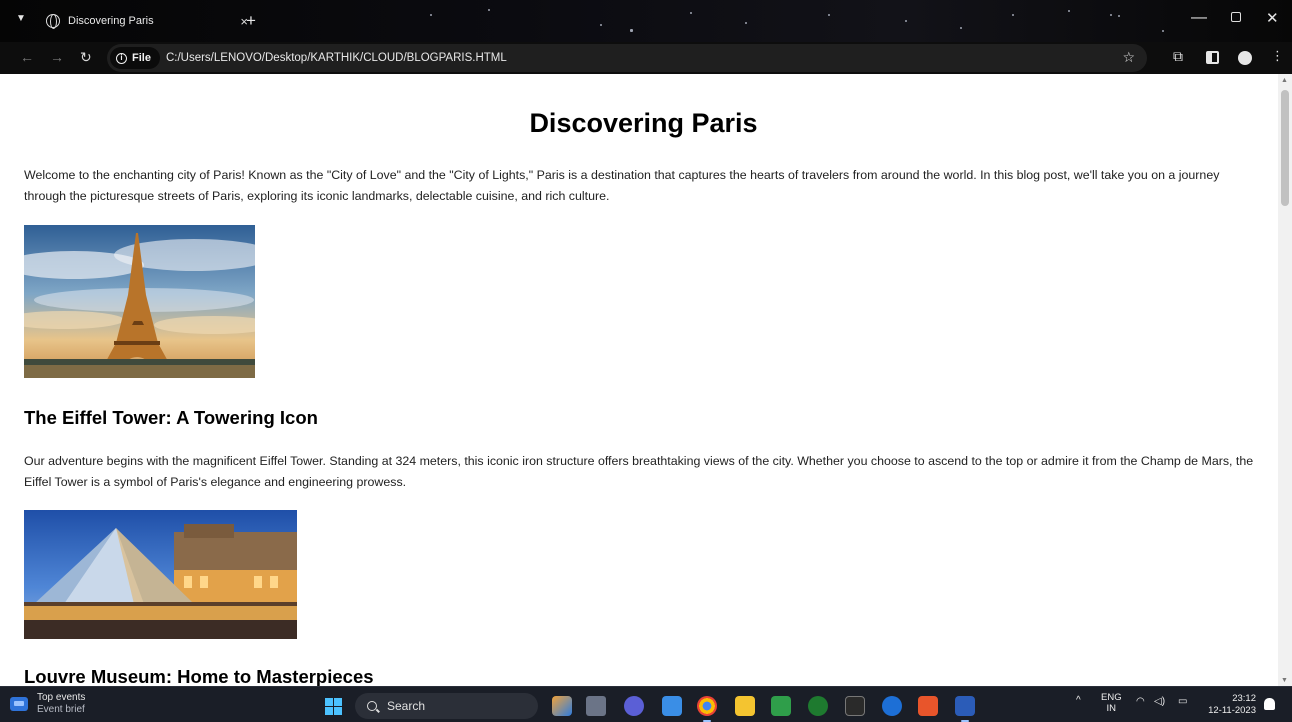 This screenshot has width=1292, height=722. Describe the element at coordinates (1236, 17) in the screenshot. I see `restore-icon` at that location.